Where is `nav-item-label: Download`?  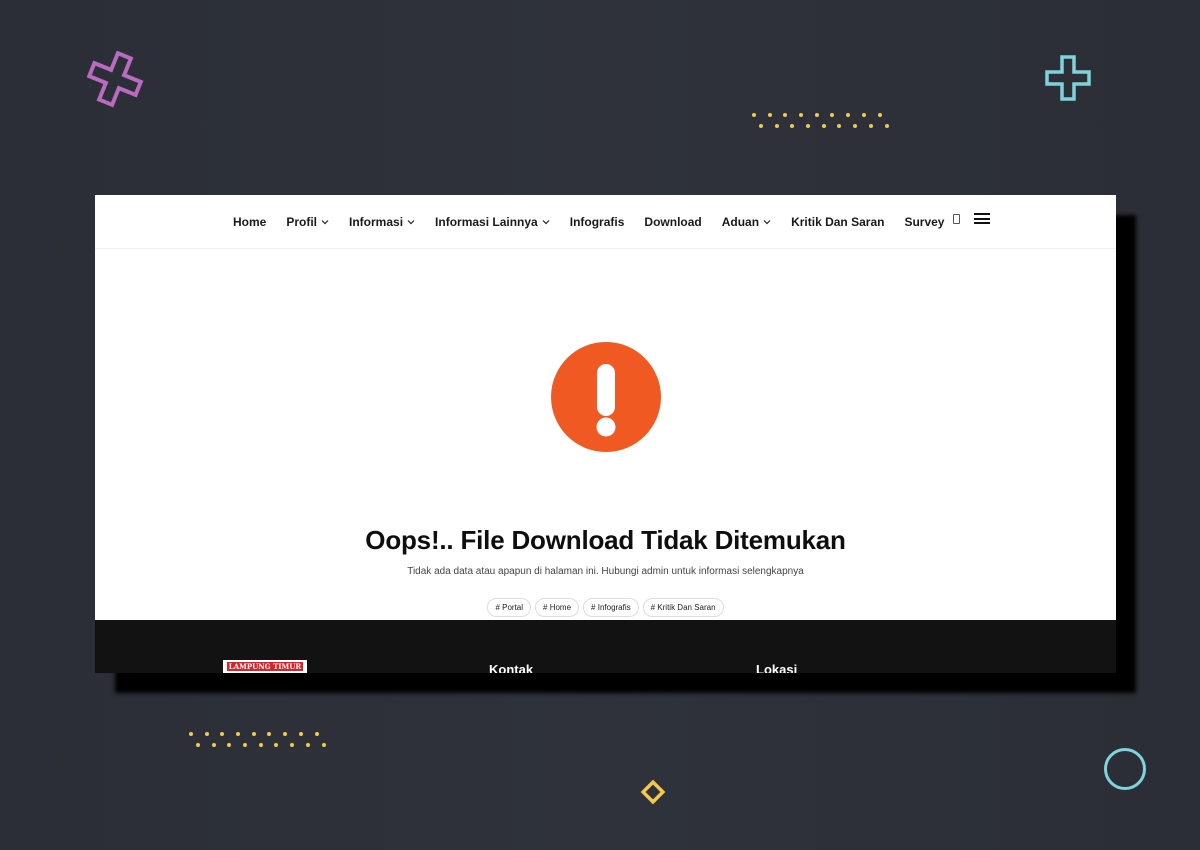 nav-item-label: Download is located at coordinates (673, 221).